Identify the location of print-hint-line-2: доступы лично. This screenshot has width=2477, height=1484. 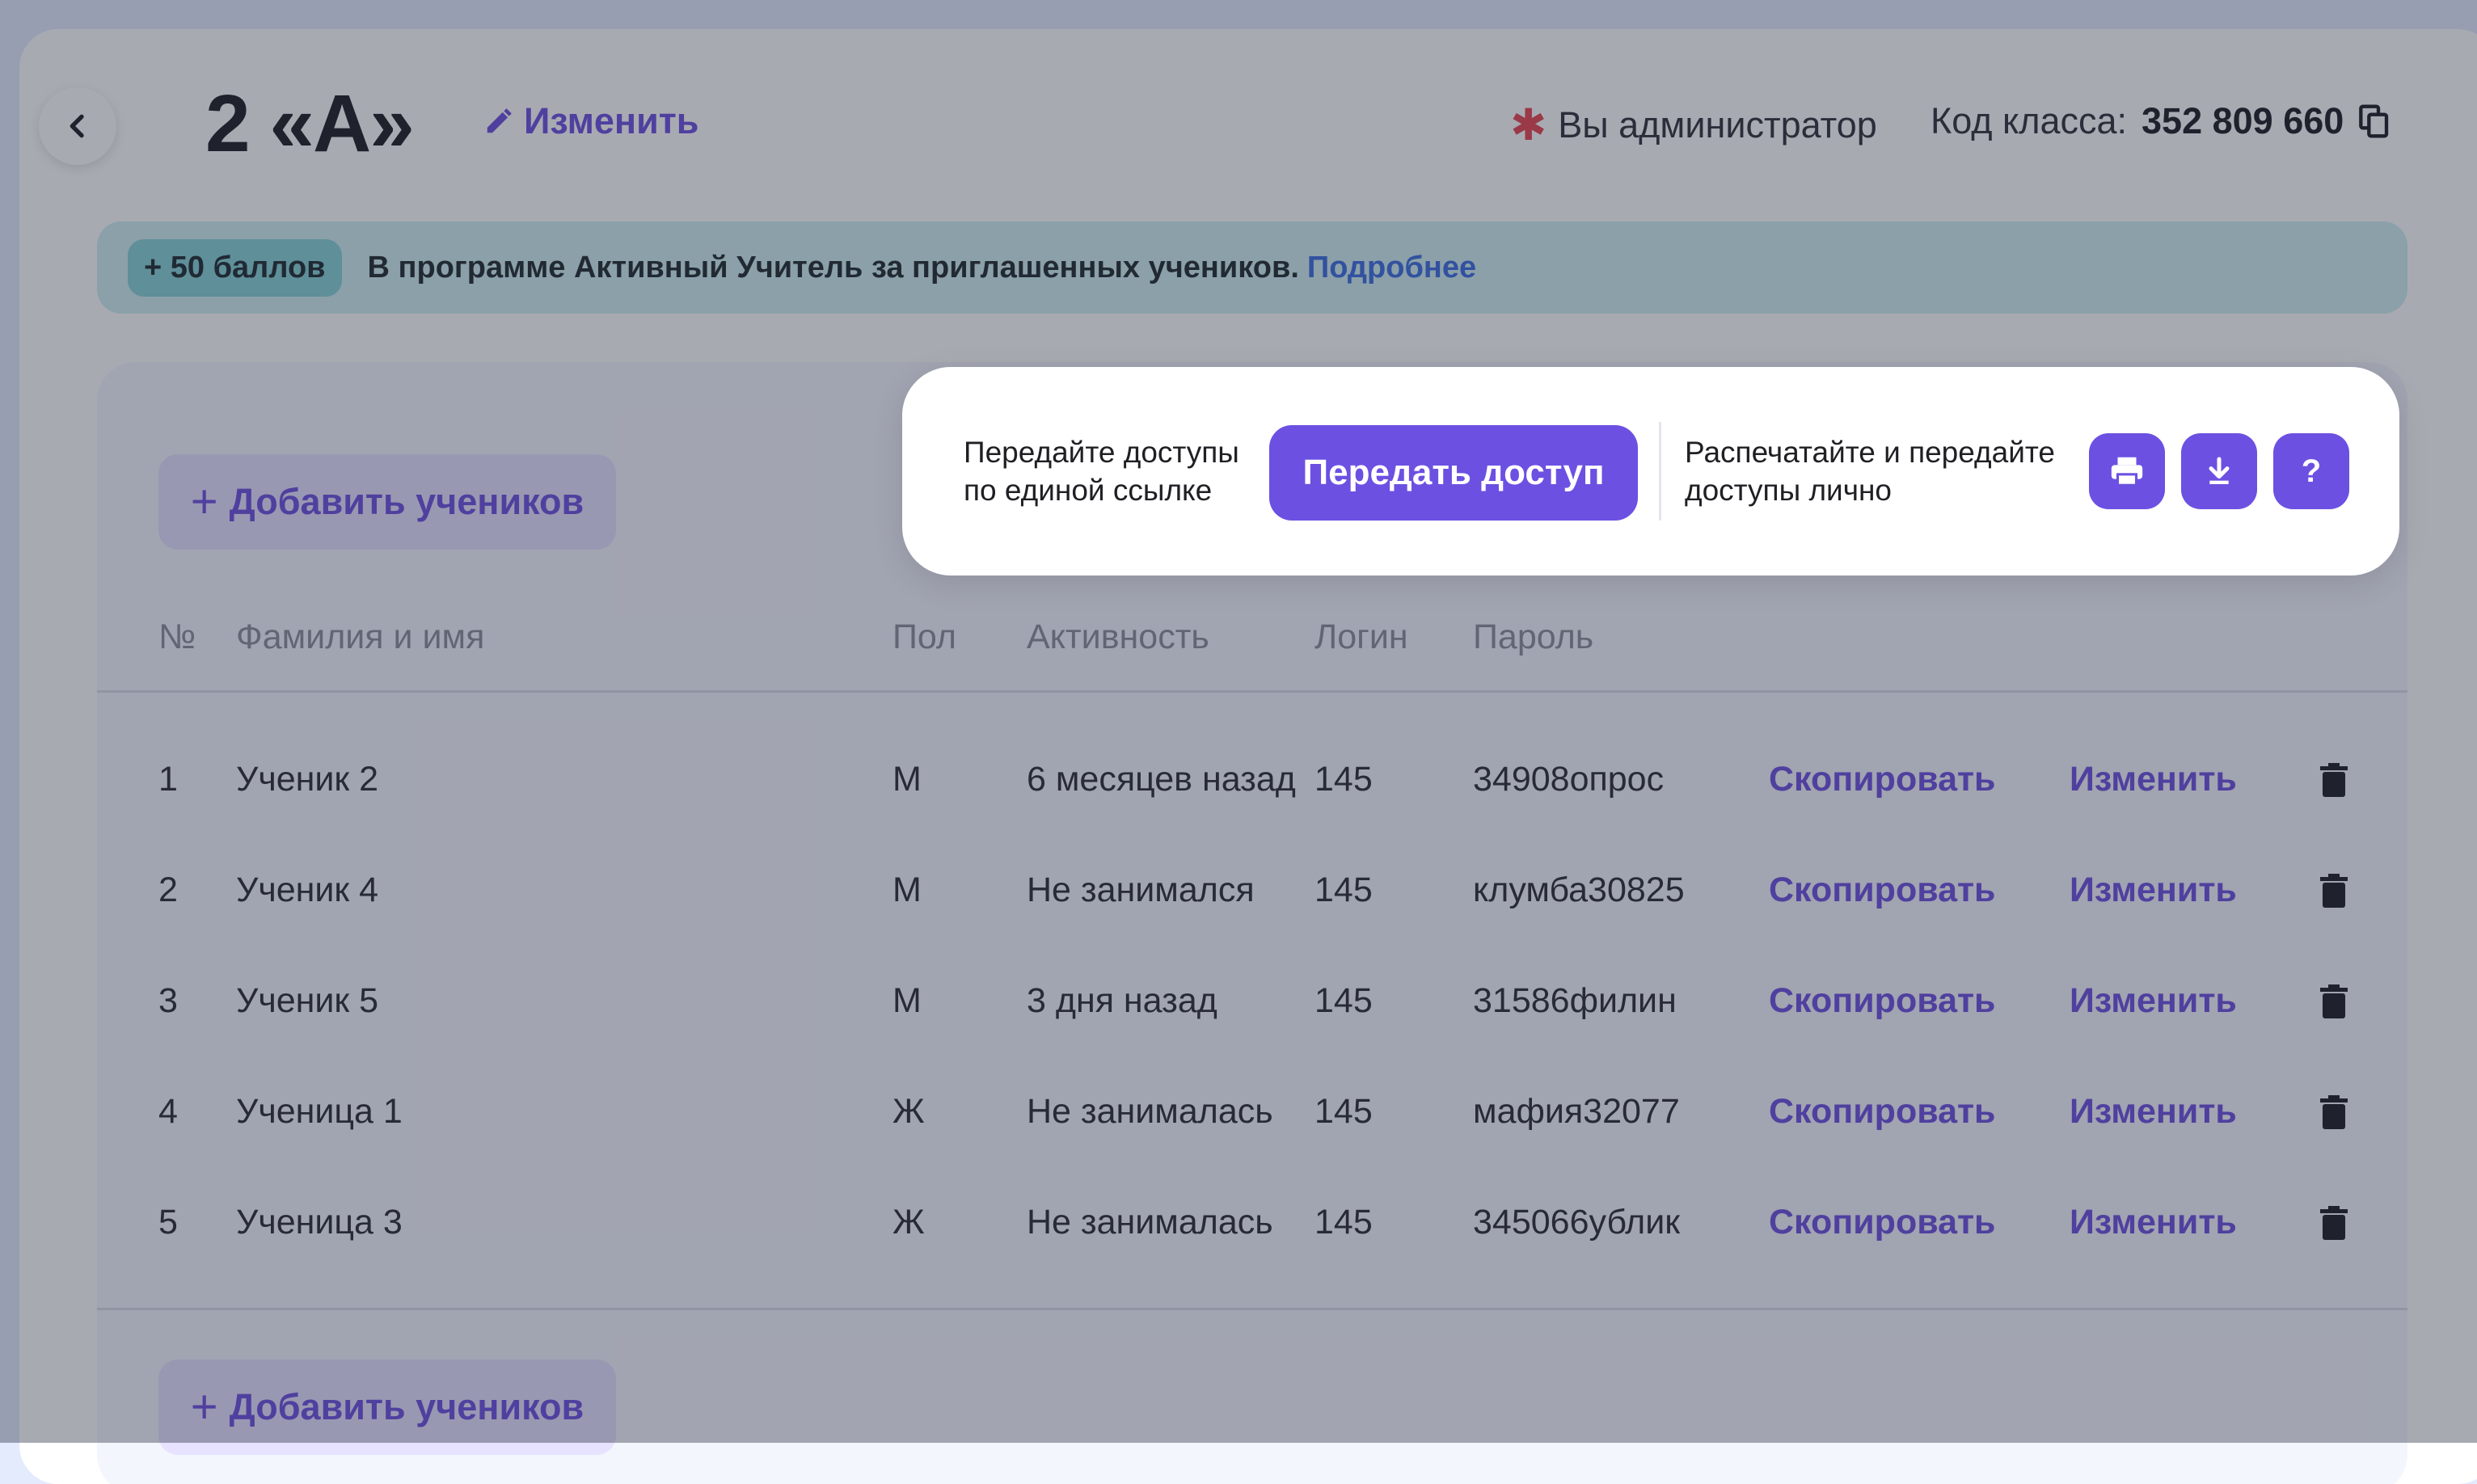
(1788, 490).